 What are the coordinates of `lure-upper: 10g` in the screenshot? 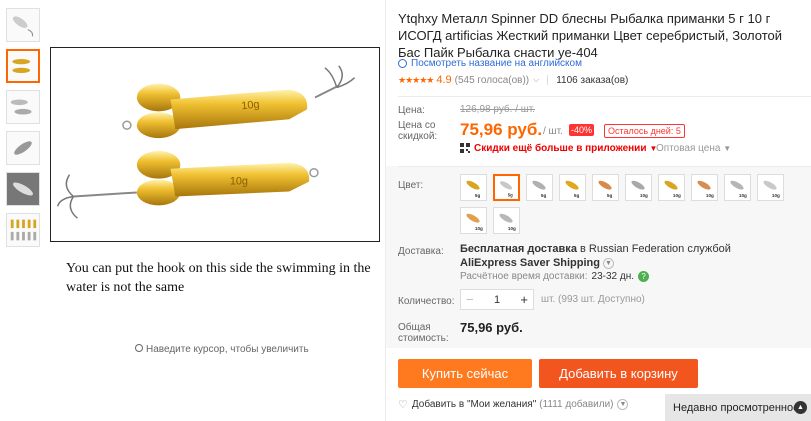 It's located at (239, 102).